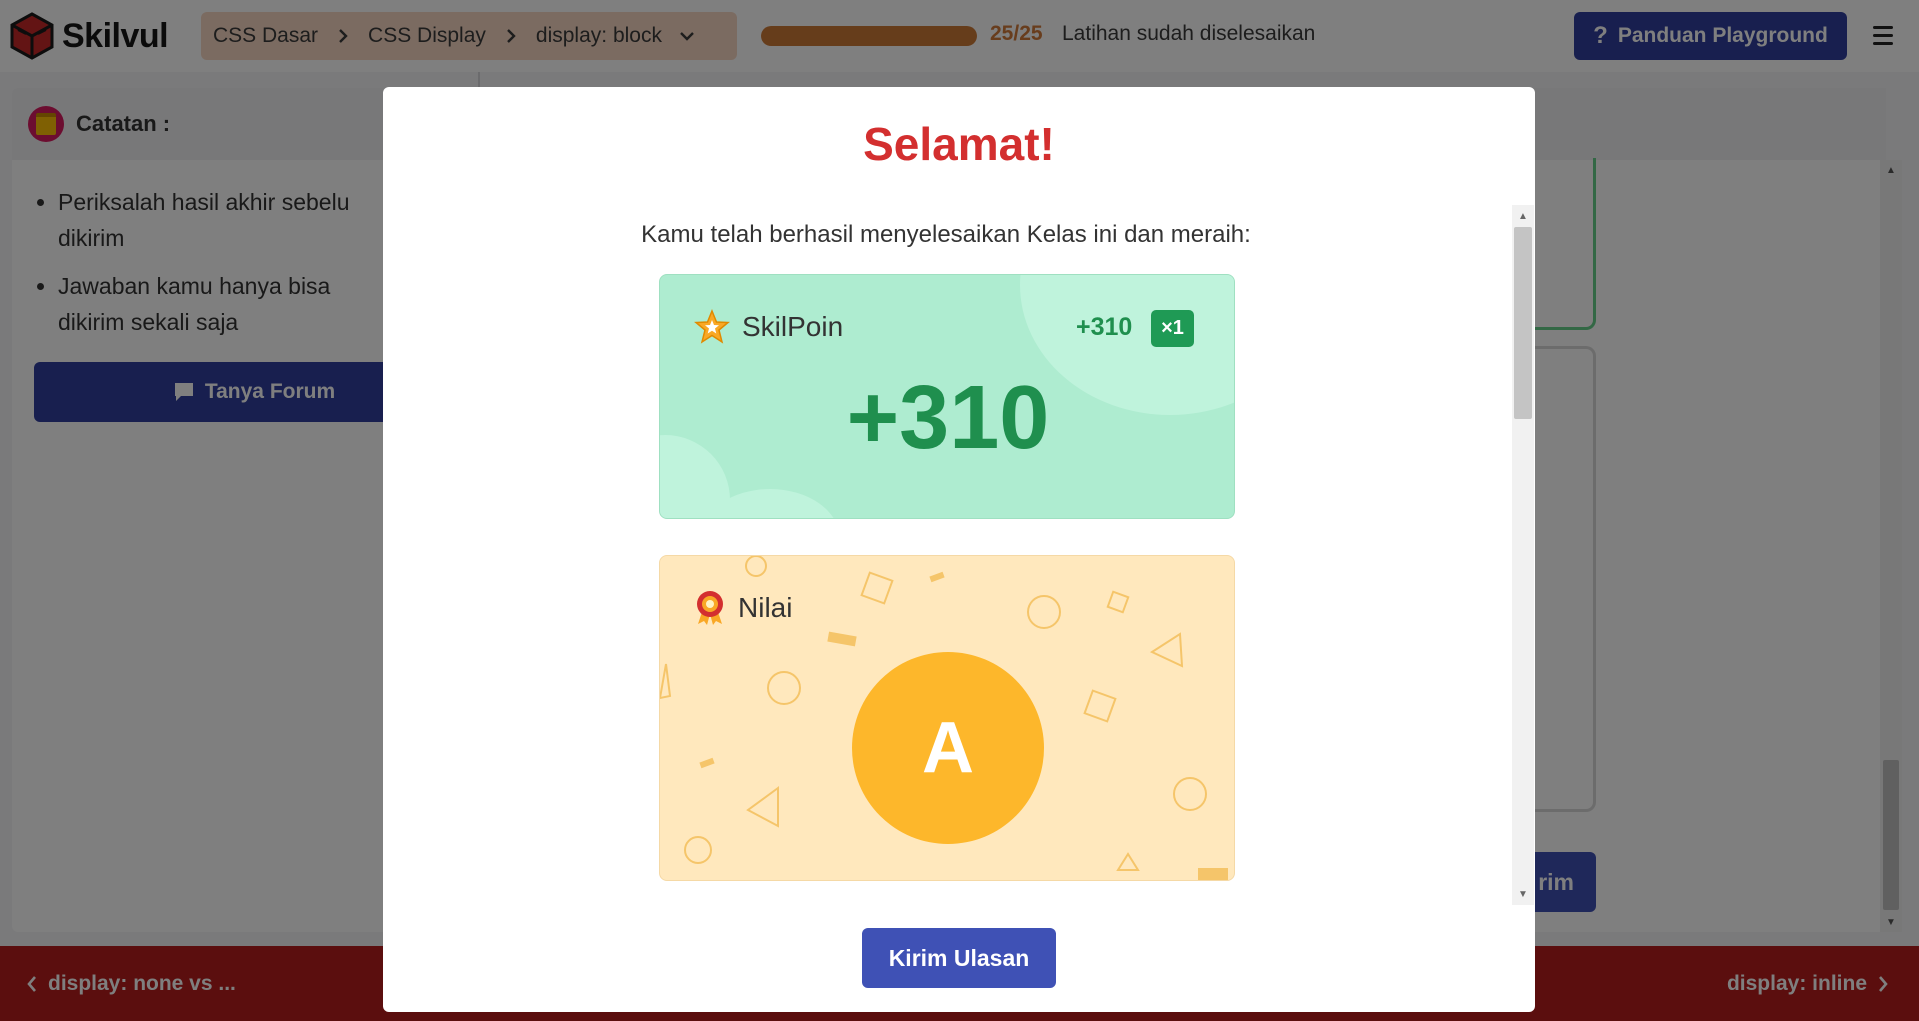  I want to click on medal-icon, so click(710, 608).